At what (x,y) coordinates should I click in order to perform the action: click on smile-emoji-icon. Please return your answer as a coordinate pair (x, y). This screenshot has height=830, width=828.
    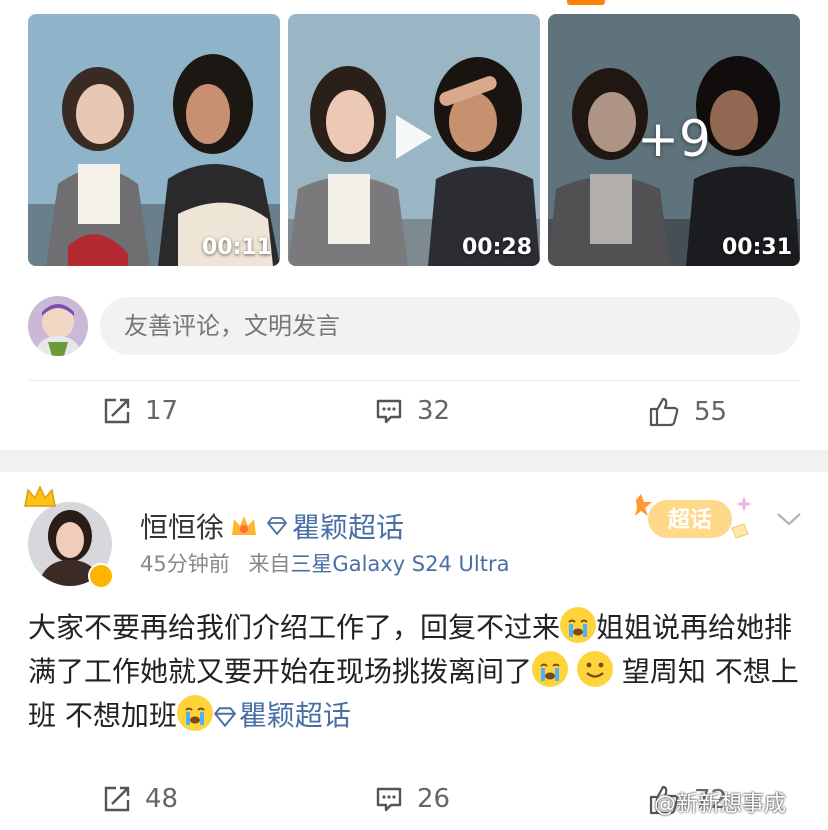
    Looking at the image, I should click on (594, 669).